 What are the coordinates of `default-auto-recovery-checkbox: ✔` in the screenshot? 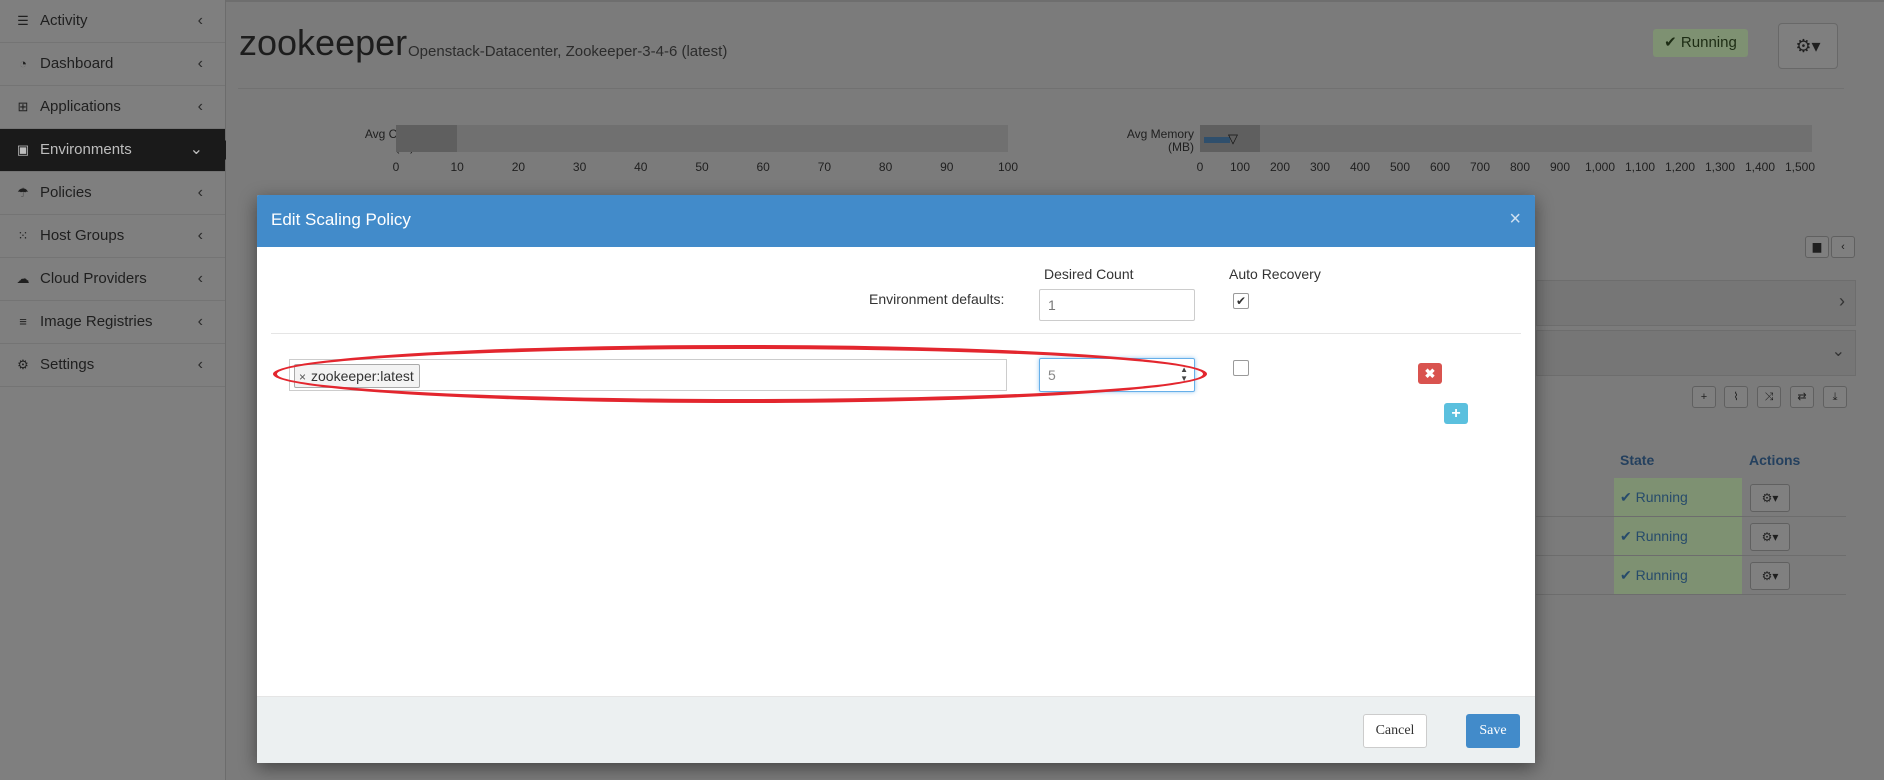 It's located at (1241, 301).